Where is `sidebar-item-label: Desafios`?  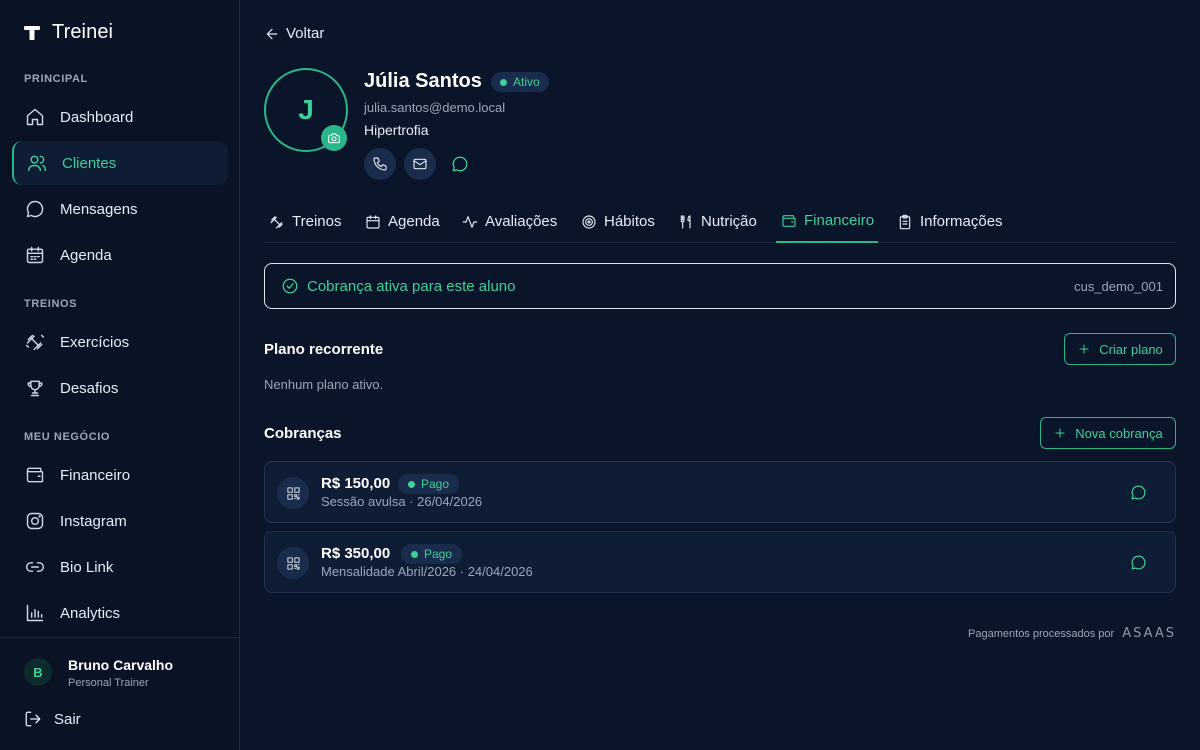
sidebar-item-label: Desafios is located at coordinates (89, 388).